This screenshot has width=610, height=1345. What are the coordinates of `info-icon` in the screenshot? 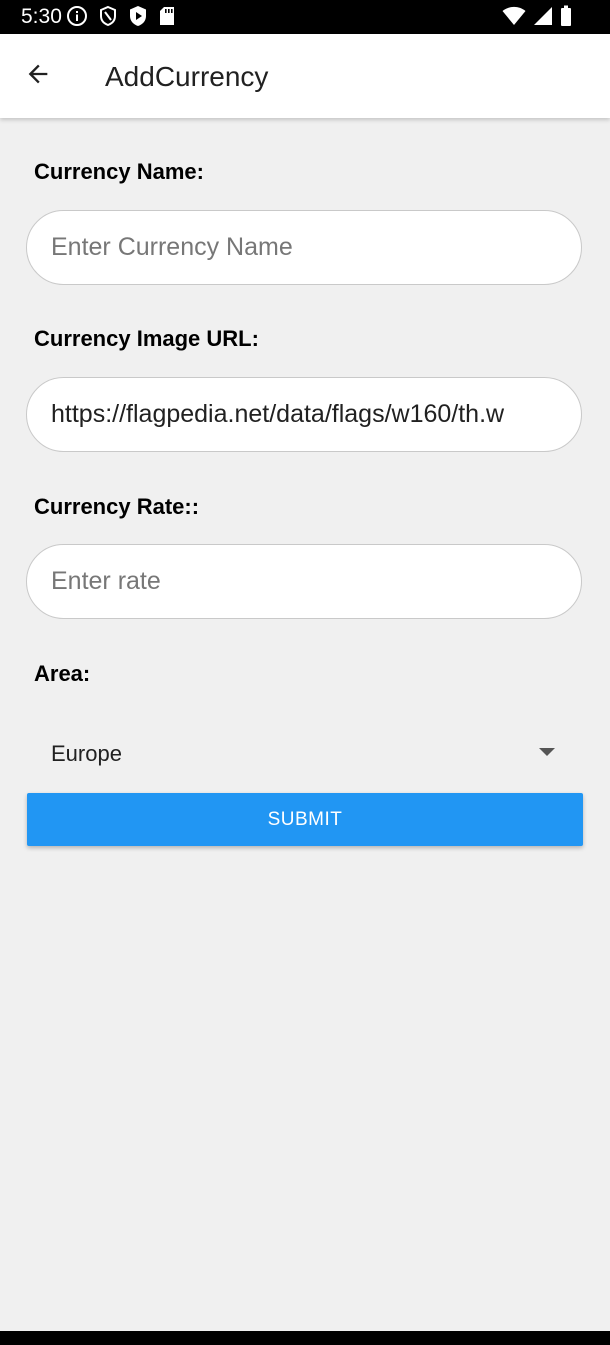 It's located at (77, 16).